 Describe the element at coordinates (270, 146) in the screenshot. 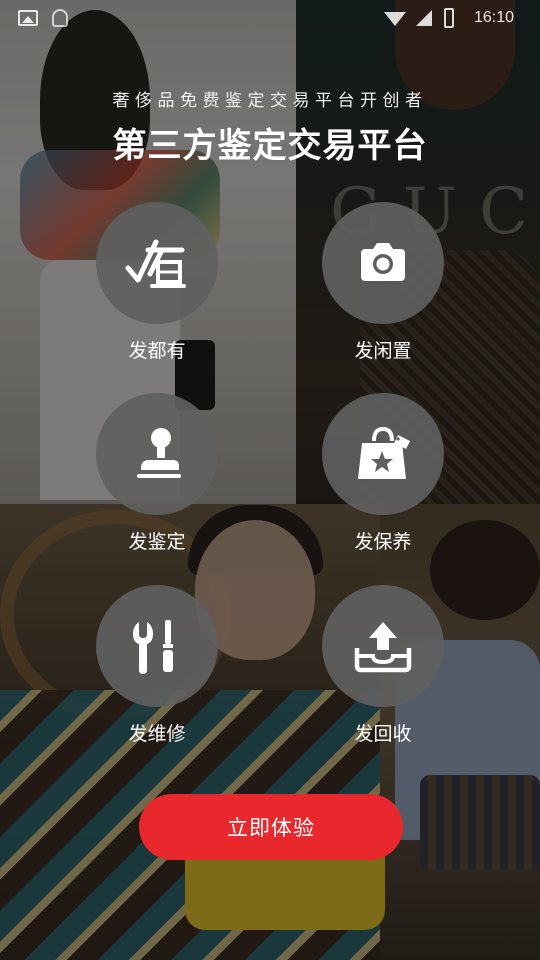

I see `page-title: 第三方鉴定交易平台` at that location.